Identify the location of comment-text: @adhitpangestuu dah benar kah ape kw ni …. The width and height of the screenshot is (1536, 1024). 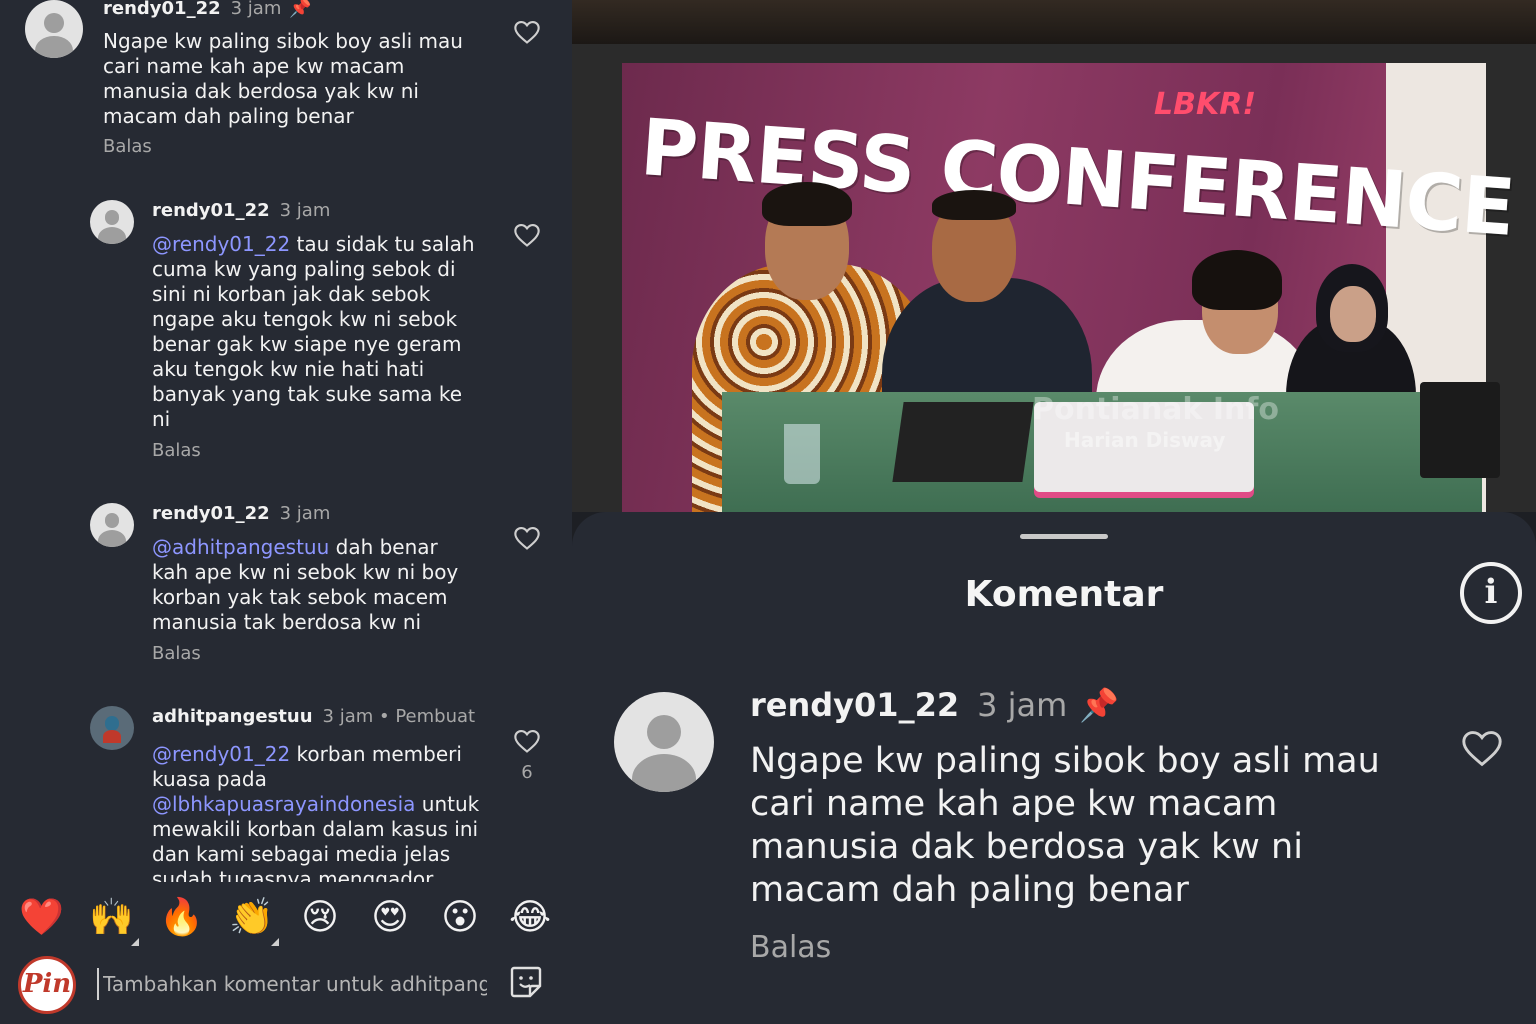
(305, 584).